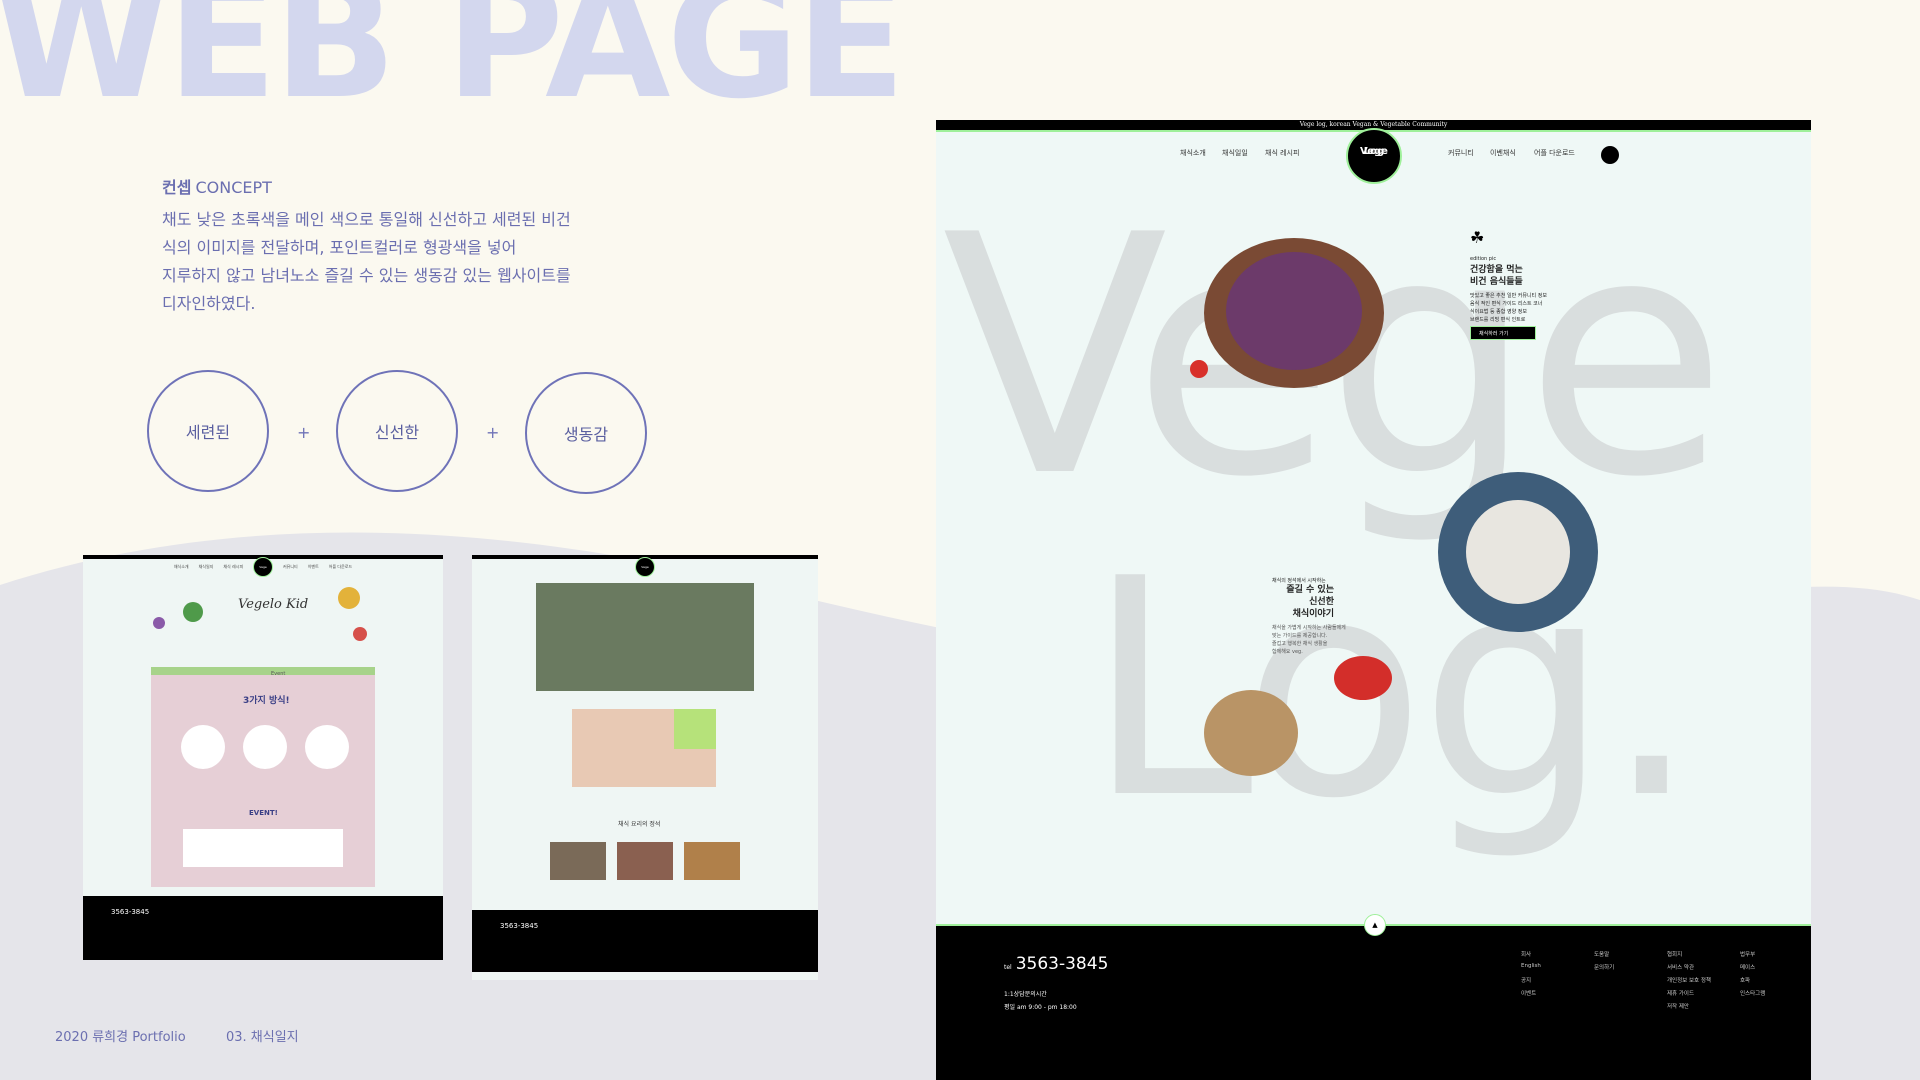  I want to click on thumb1-nav-item: 이벤트, so click(313, 567).